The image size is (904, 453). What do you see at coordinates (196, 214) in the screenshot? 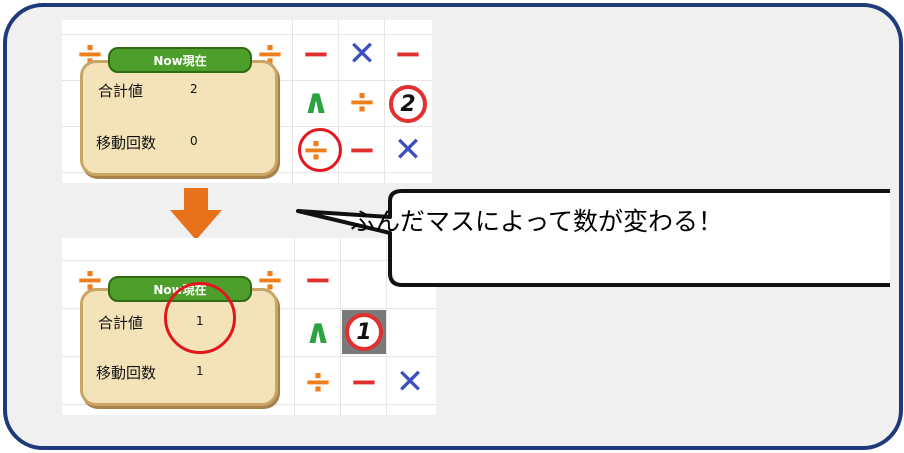
I see `down-arrow-icon` at bounding box center [196, 214].